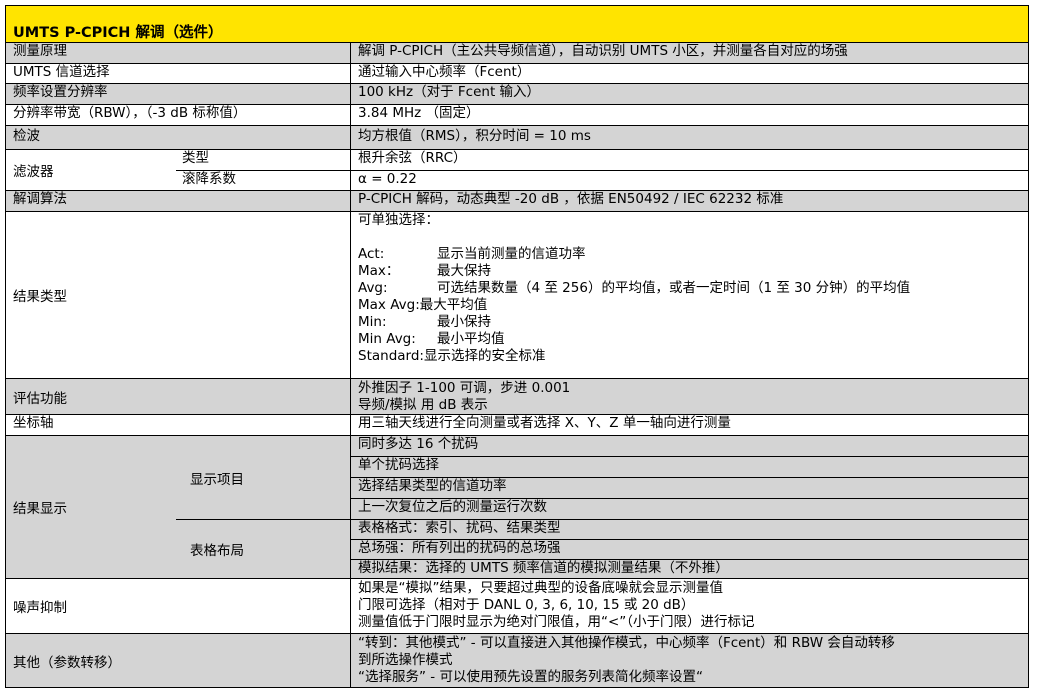 Image resolution: width=1039 pixels, height=695 pixels. Describe the element at coordinates (178, 53) in the screenshot. I see `row-label-principle: 测量原理` at that location.